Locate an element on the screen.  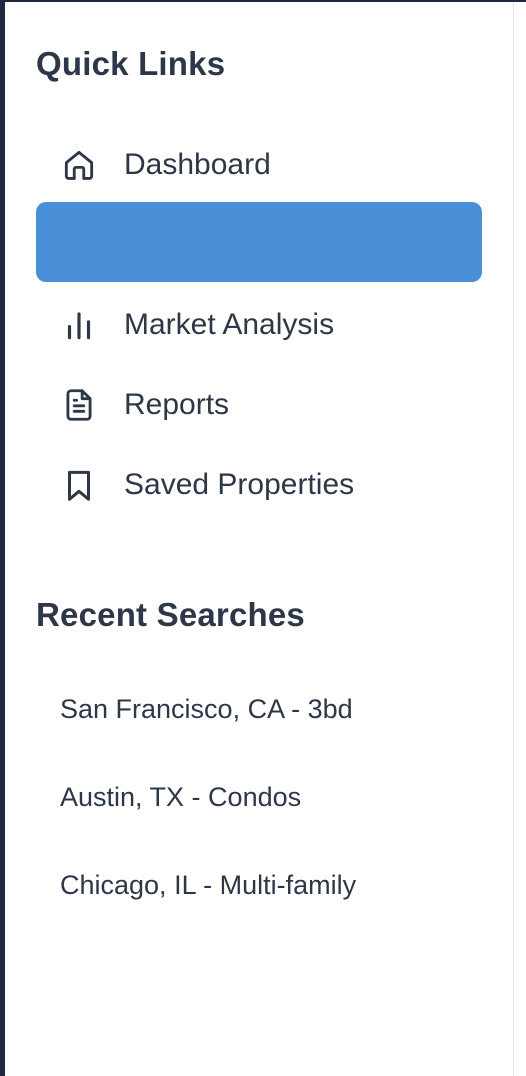
bar-chart-icon is located at coordinates (79, 325).